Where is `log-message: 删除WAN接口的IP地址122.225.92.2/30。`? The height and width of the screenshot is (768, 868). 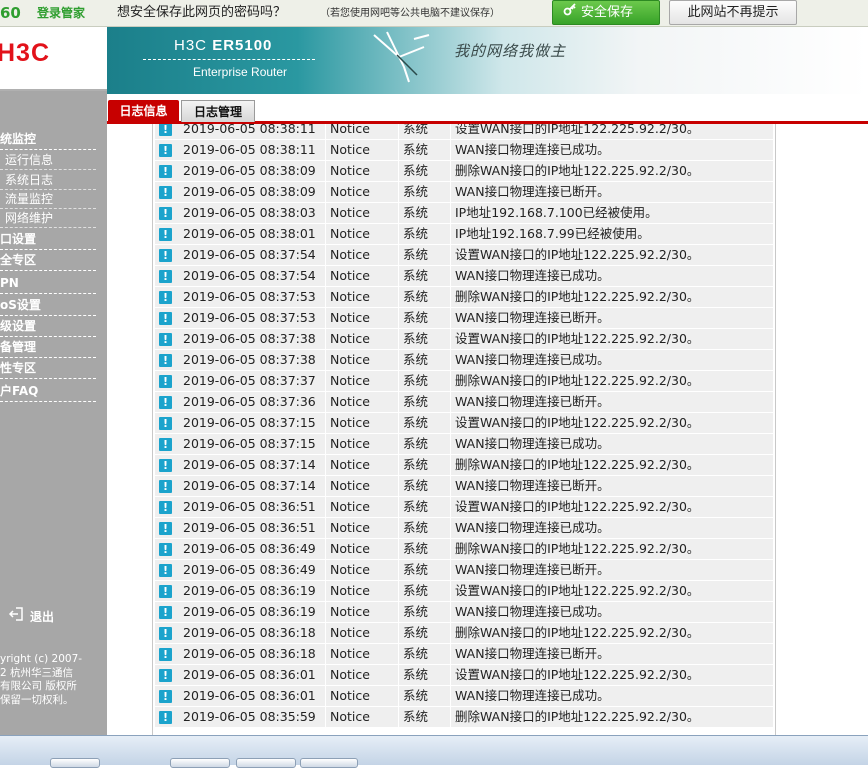 log-message: 删除WAN接口的IP地址122.225.92.2/30。 is located at coordinates (577, 548).